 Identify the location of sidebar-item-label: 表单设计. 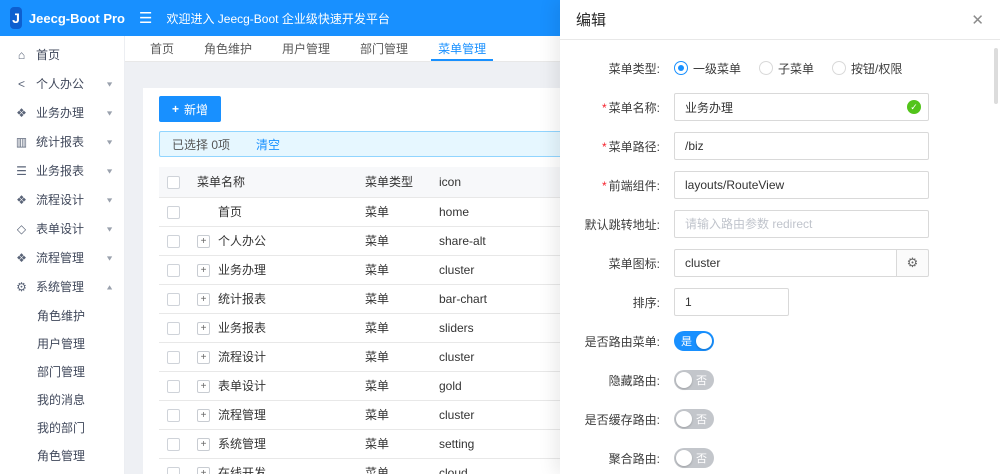
(60, 229).